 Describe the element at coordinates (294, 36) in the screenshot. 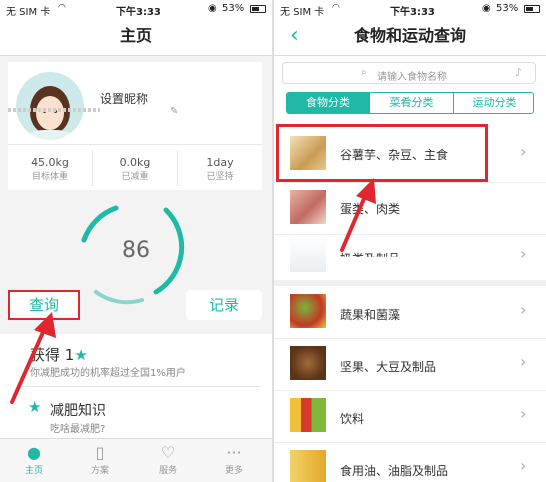

I see `back-chevron-icon: ‹` at that location.